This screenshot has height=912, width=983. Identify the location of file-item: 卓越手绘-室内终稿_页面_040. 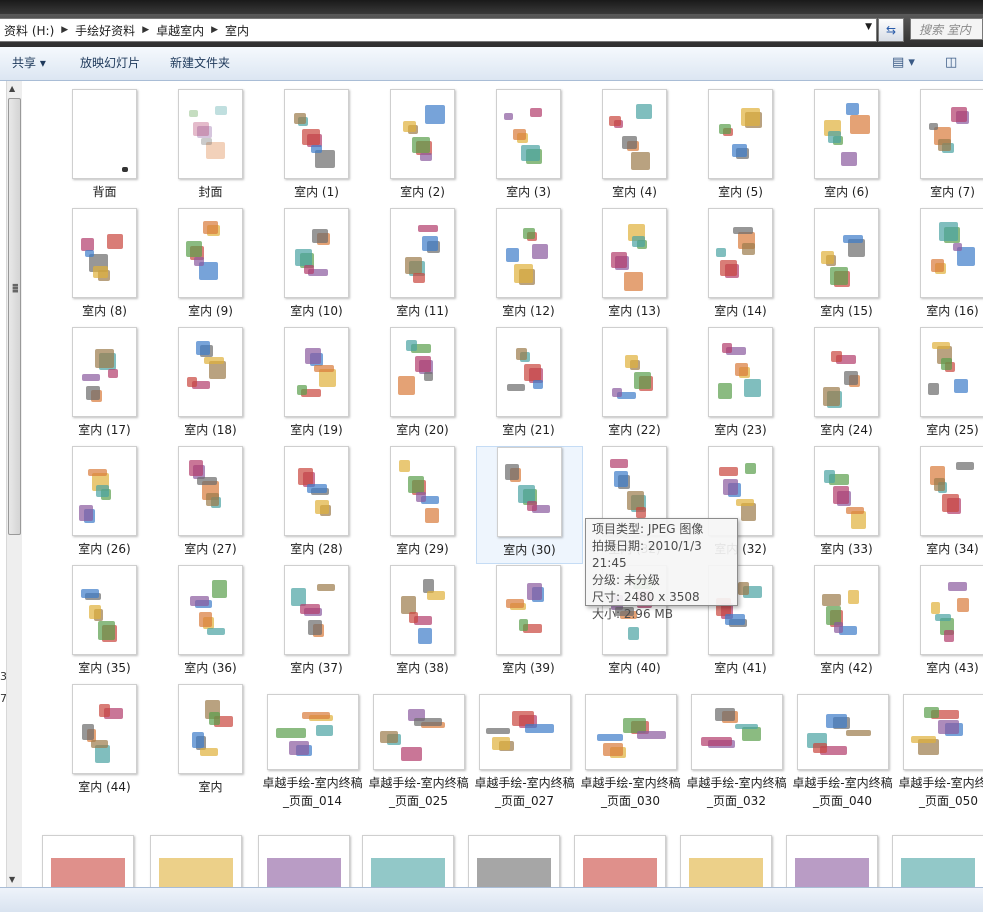
(842, 752).